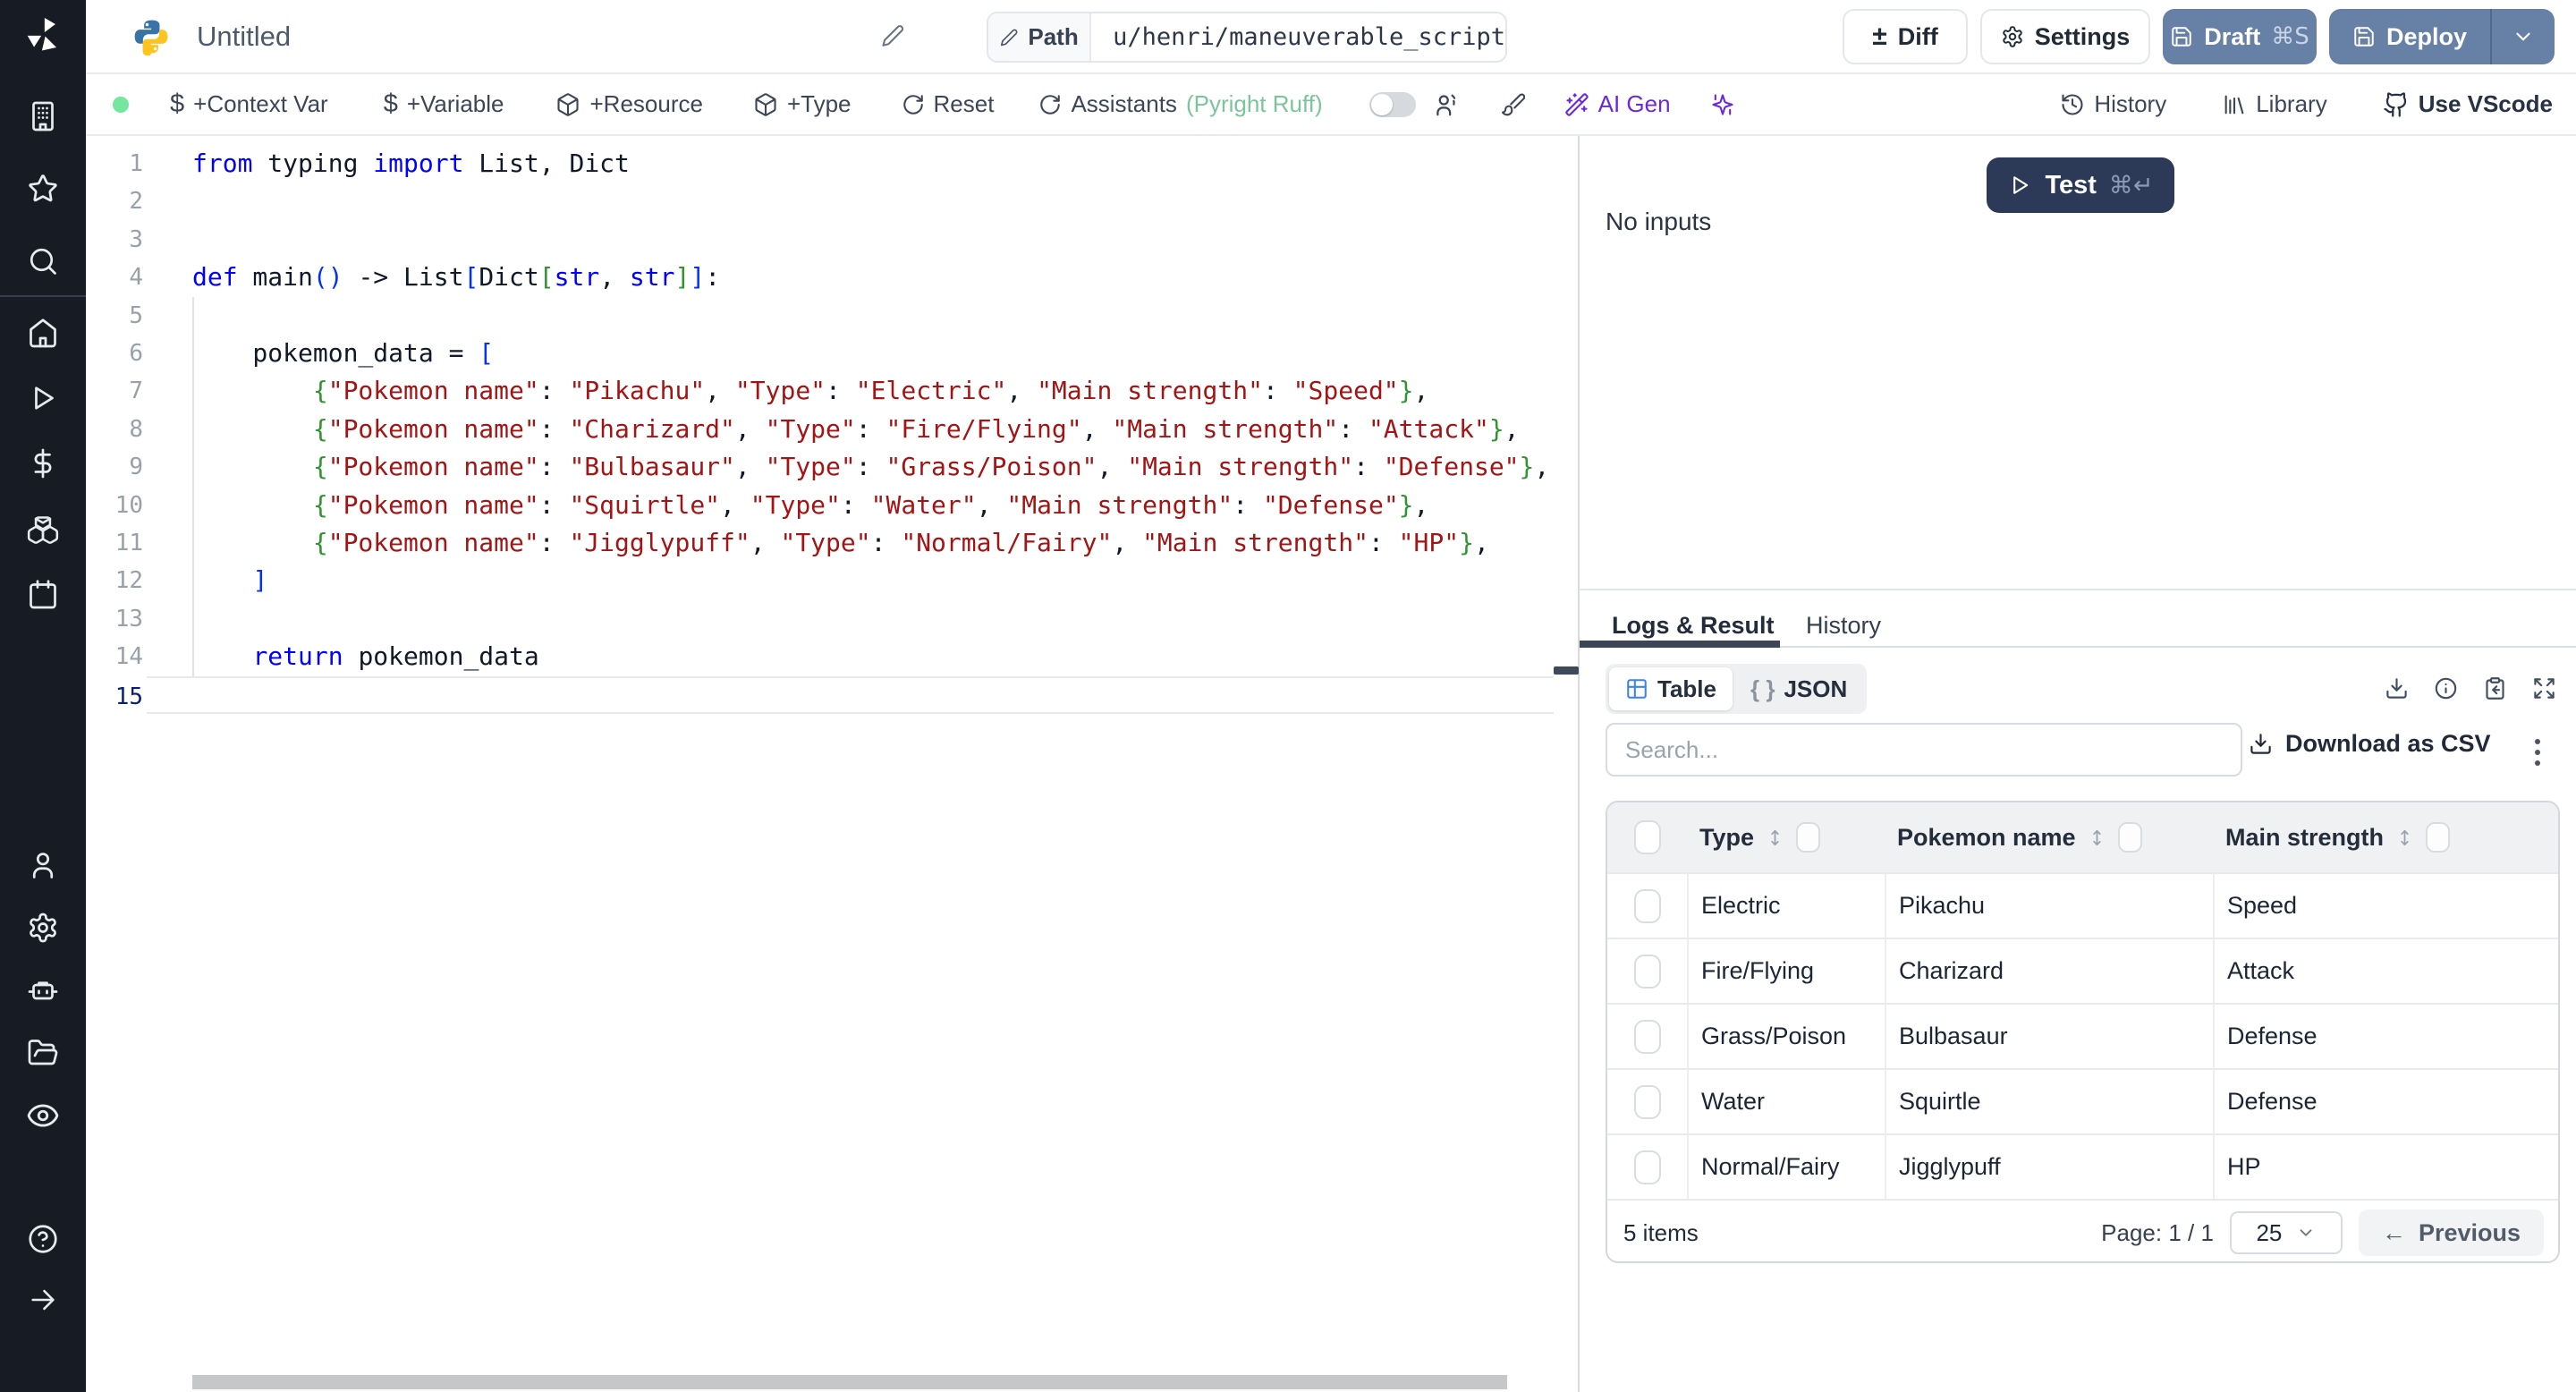 This screenshot has width=2576, height=1392. Describe the element at coordinates (832, 316) in the screenshot. I see `code-line: 5` at that location.